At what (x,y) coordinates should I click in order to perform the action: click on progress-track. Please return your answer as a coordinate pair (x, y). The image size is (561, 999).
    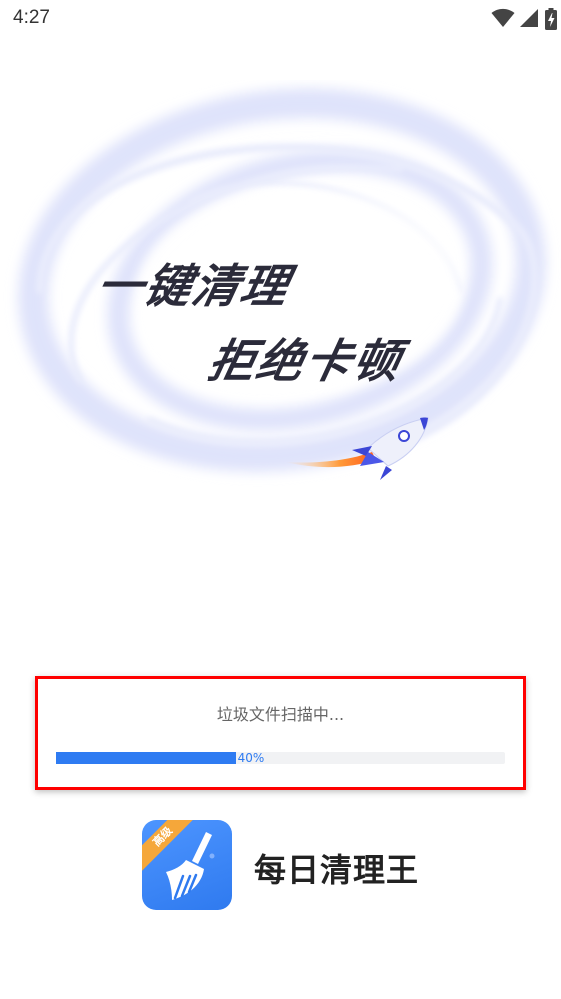
    Looking at the image, I should click on (280, 758).